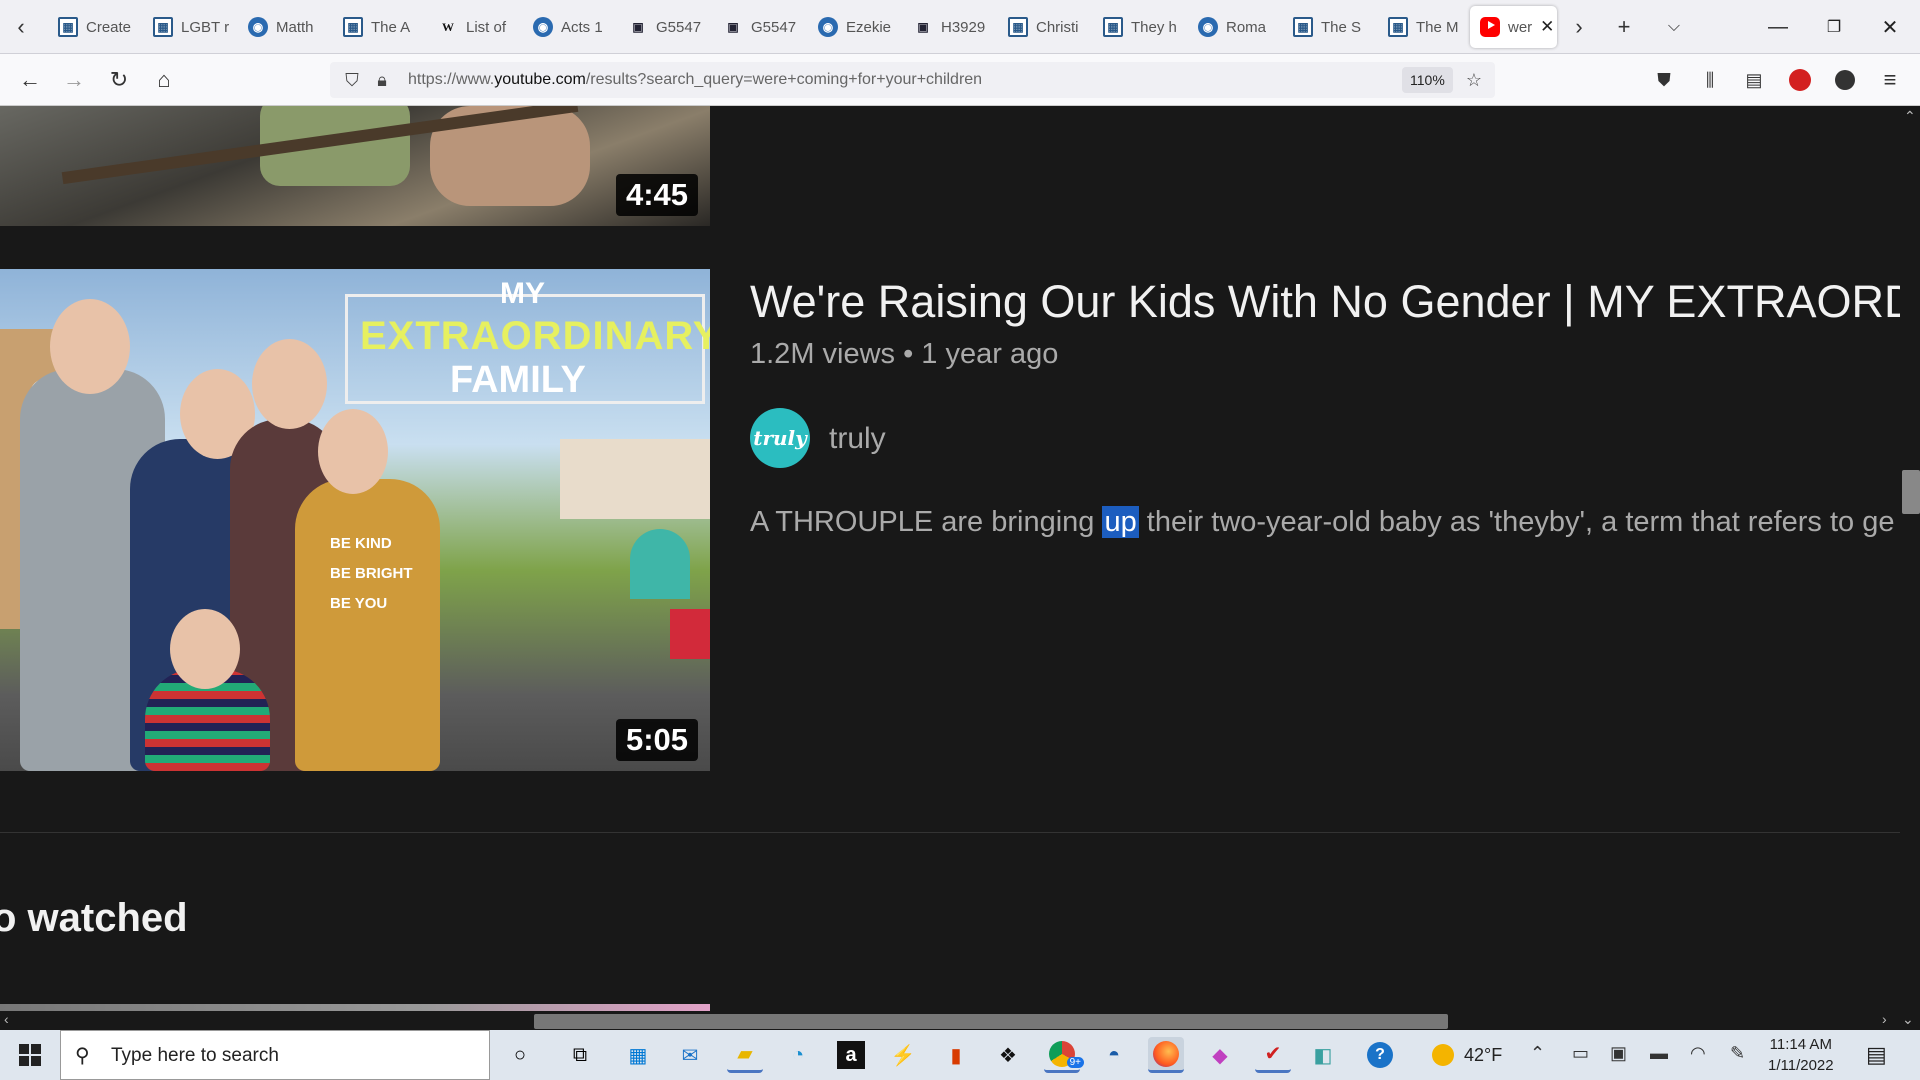 The width and height of the screenshot is (1920, 1080). I want to click on reload-button: ↻, so click(119, 80).